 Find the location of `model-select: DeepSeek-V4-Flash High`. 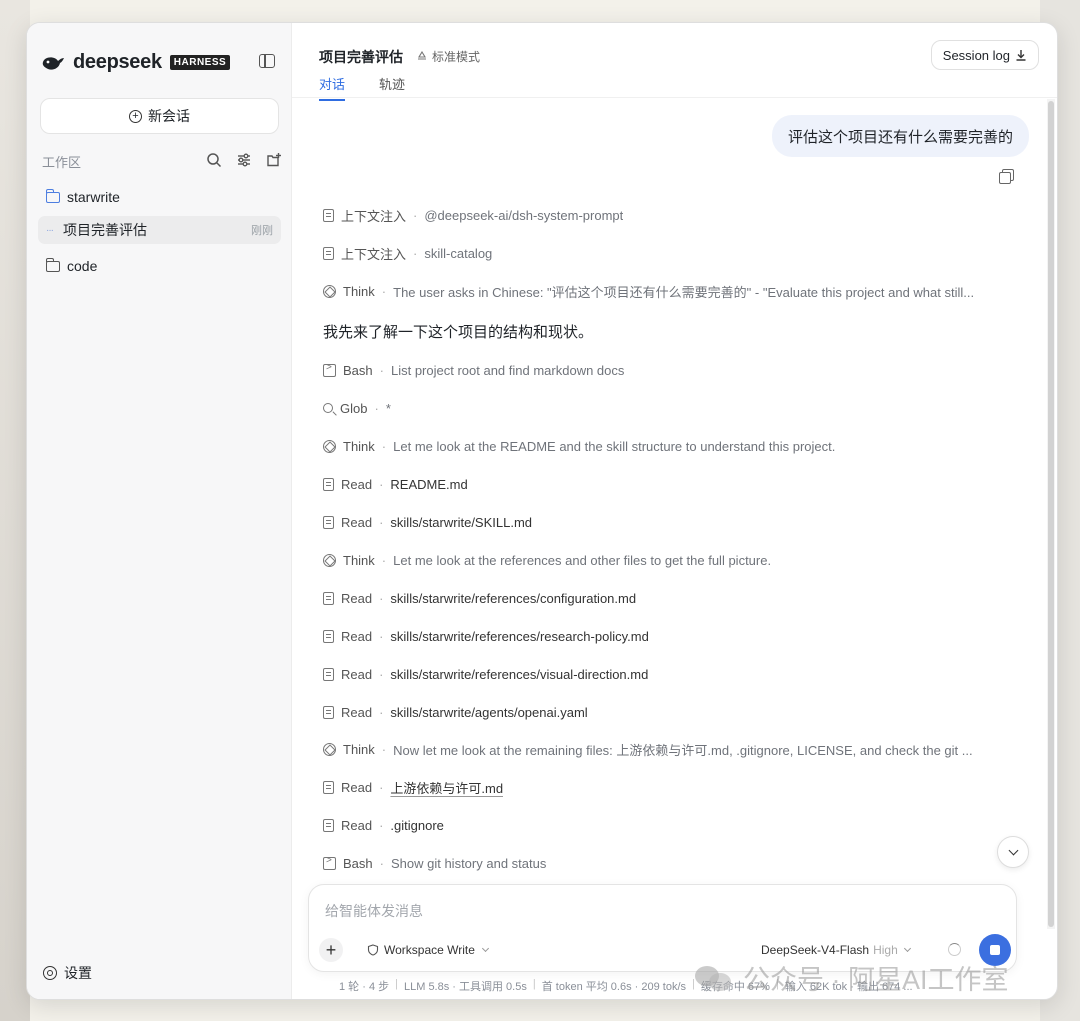

model-select: DeepSeek-V4-Flash High is located at coordinates (836, 950).